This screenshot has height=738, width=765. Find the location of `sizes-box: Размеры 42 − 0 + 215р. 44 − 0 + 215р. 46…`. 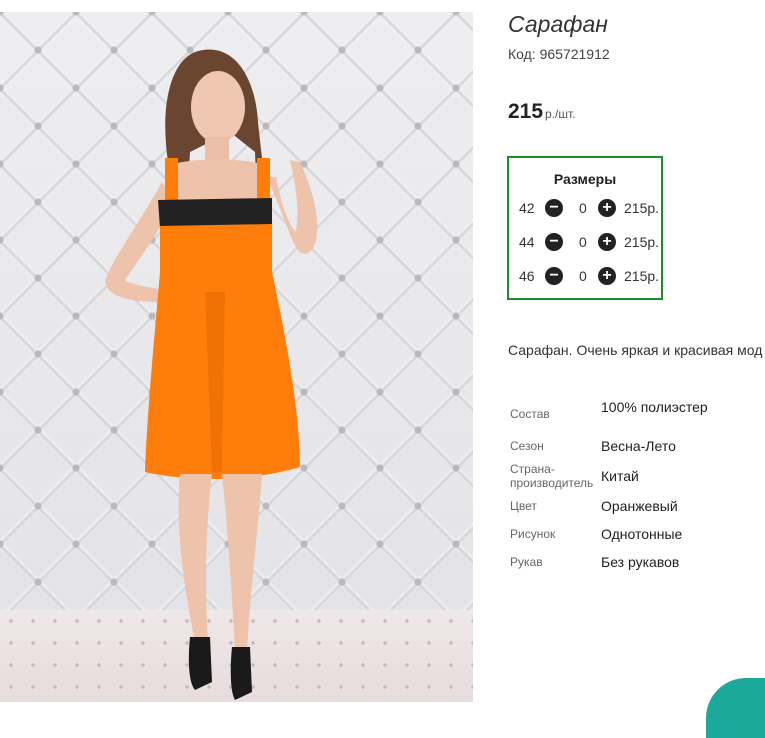

sizes-box: Размеры 42 − 0 + 215р. 44 − 0 + 215р. 46… is located at coordinates (585, 228).